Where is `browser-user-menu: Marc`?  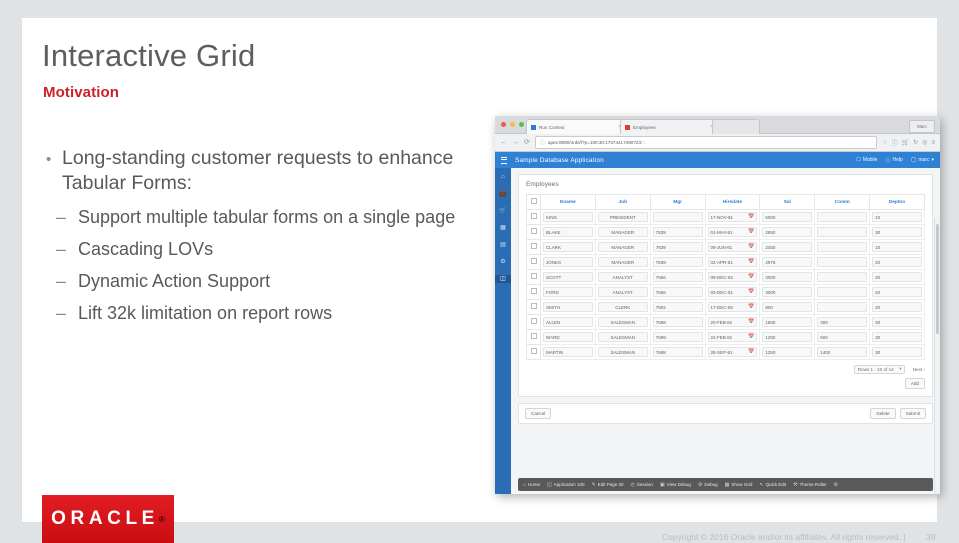 browser-user-menu: Marc is located at coordinates (922, 126).